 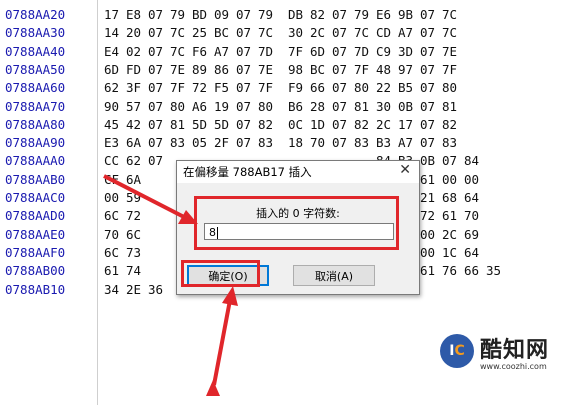 I want to click on hex-byte: 45, so click(x=115, y=124).